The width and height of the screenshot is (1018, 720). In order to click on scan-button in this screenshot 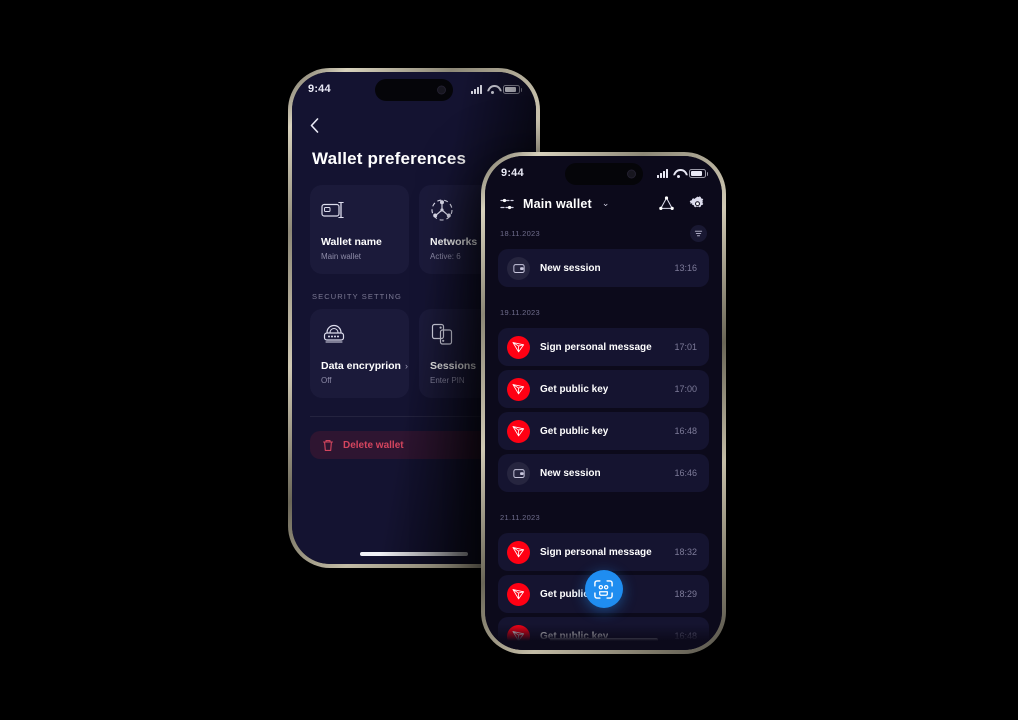, I will do `click(603, 589)`.